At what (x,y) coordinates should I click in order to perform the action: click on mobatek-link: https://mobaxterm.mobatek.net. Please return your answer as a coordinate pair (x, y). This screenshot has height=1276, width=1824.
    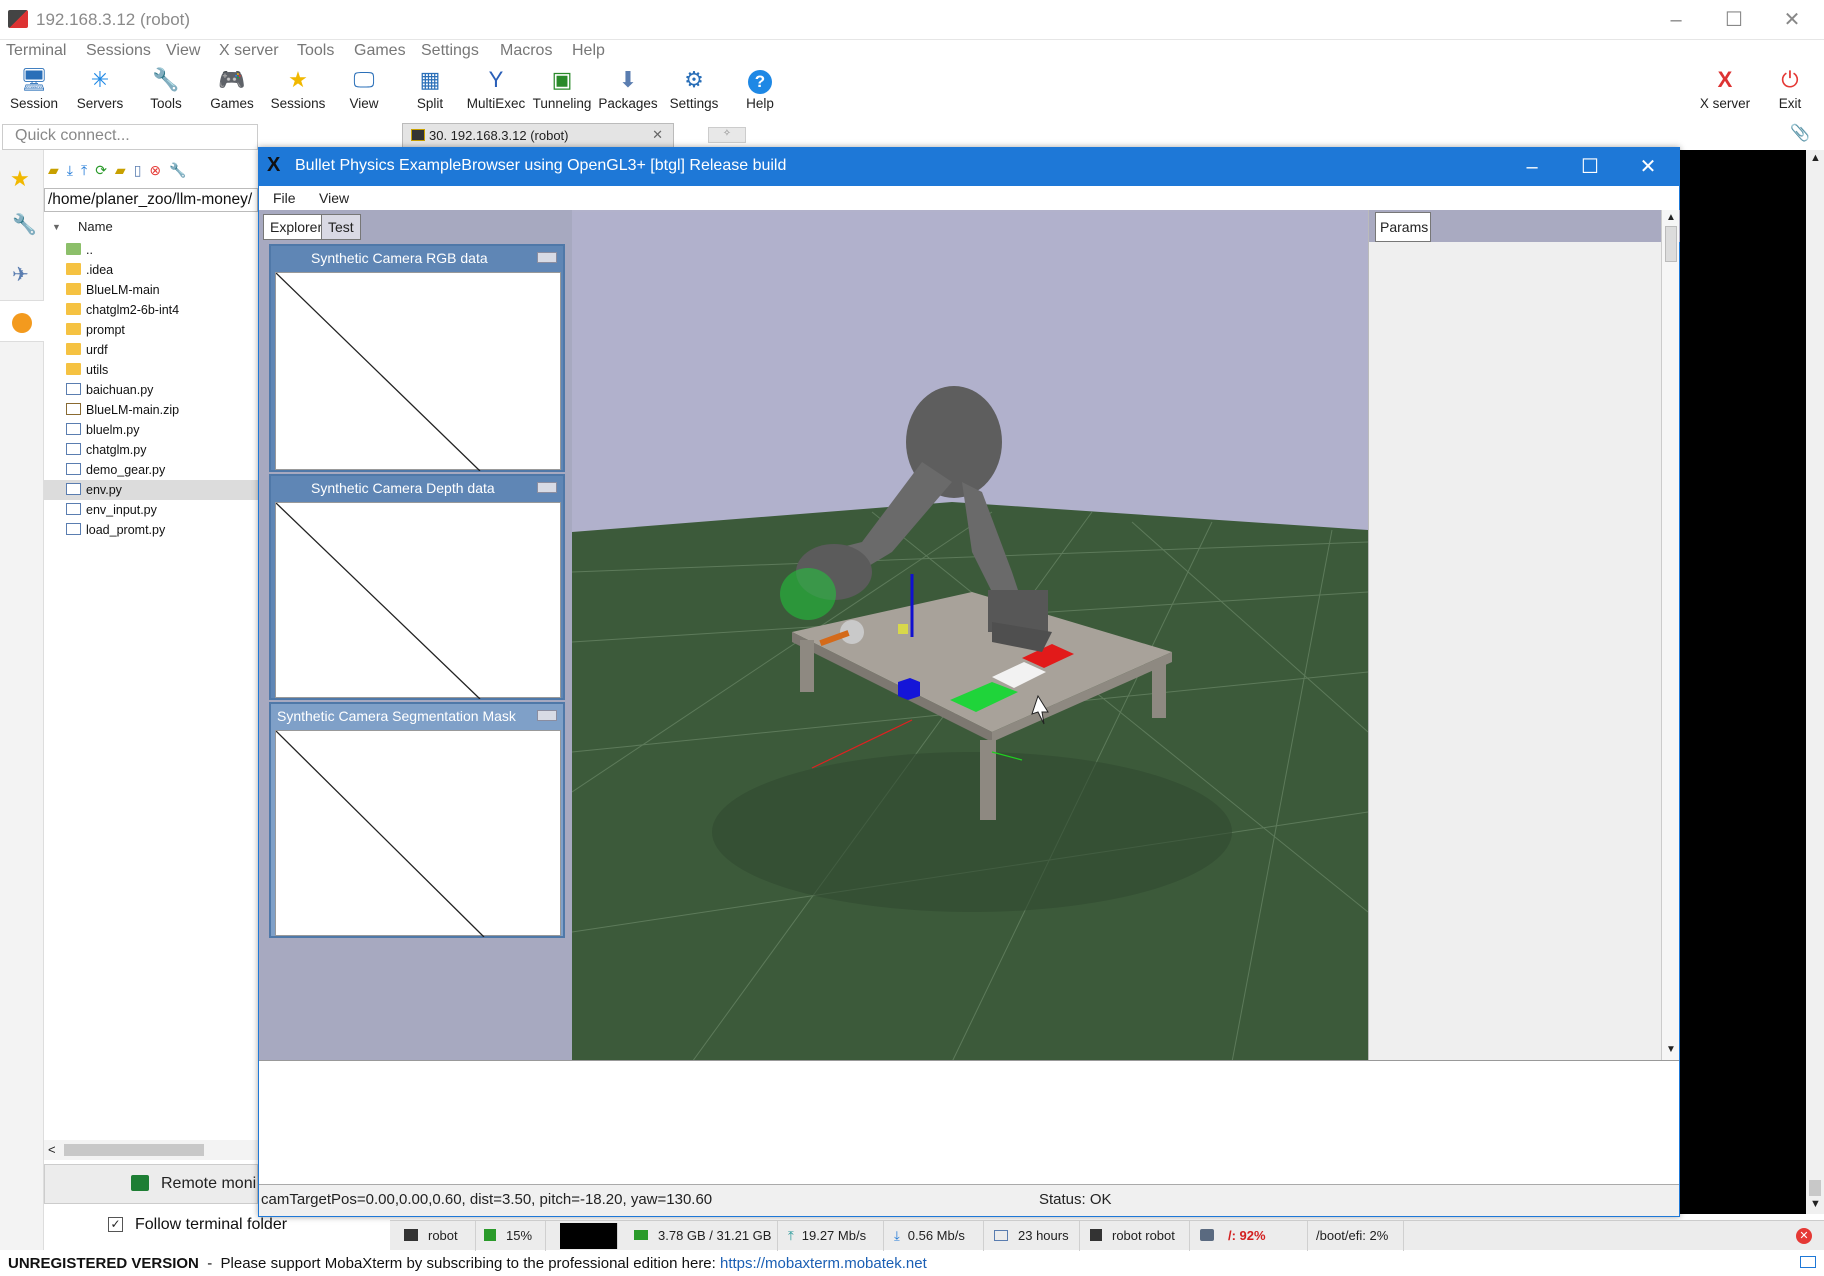
    Looking at the image, I should click on (823, 1263).